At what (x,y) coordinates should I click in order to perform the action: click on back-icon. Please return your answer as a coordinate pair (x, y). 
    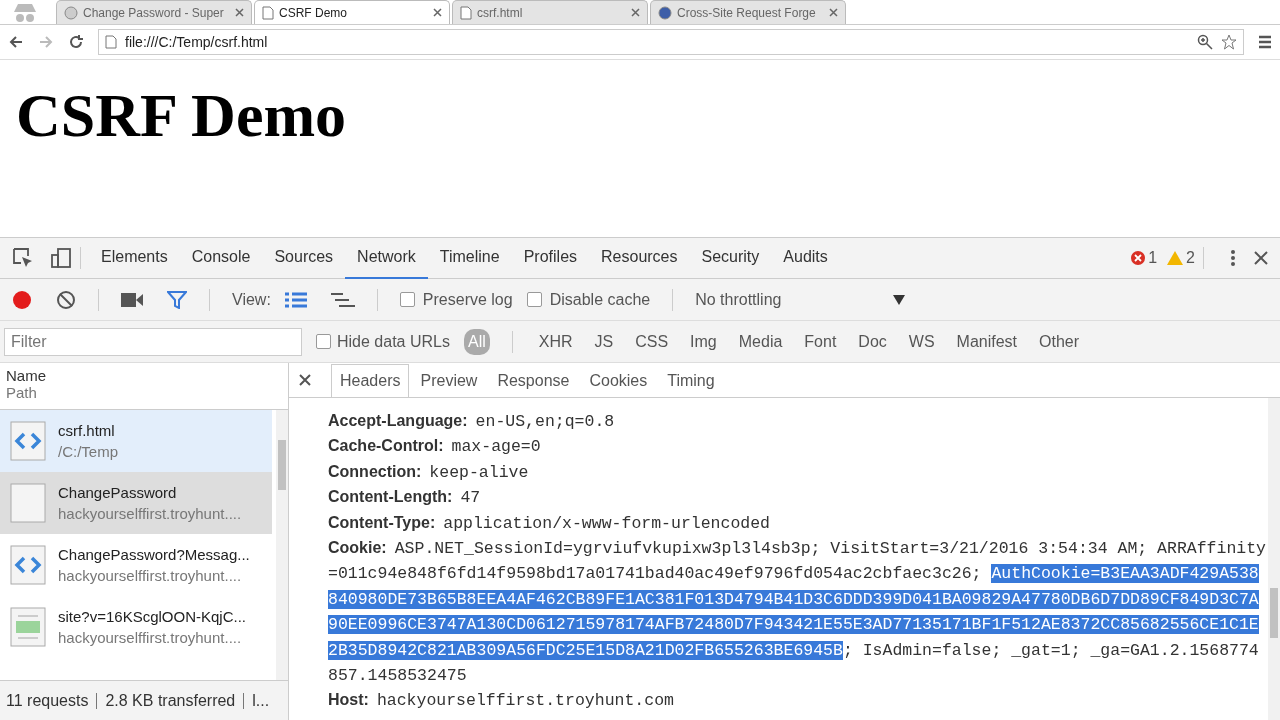
    Looking at the image, I should click on (16, 42).